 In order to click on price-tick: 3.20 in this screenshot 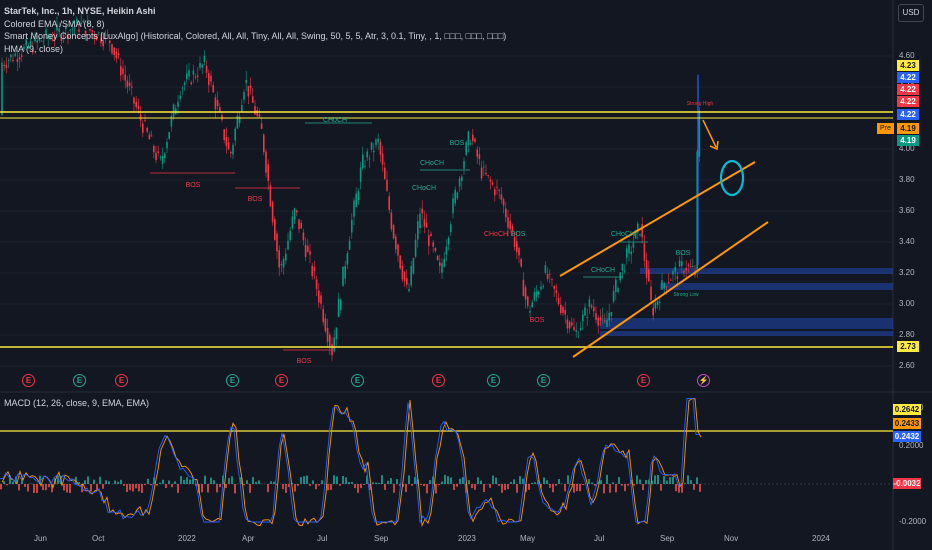, I will do `click(907, 272)`.